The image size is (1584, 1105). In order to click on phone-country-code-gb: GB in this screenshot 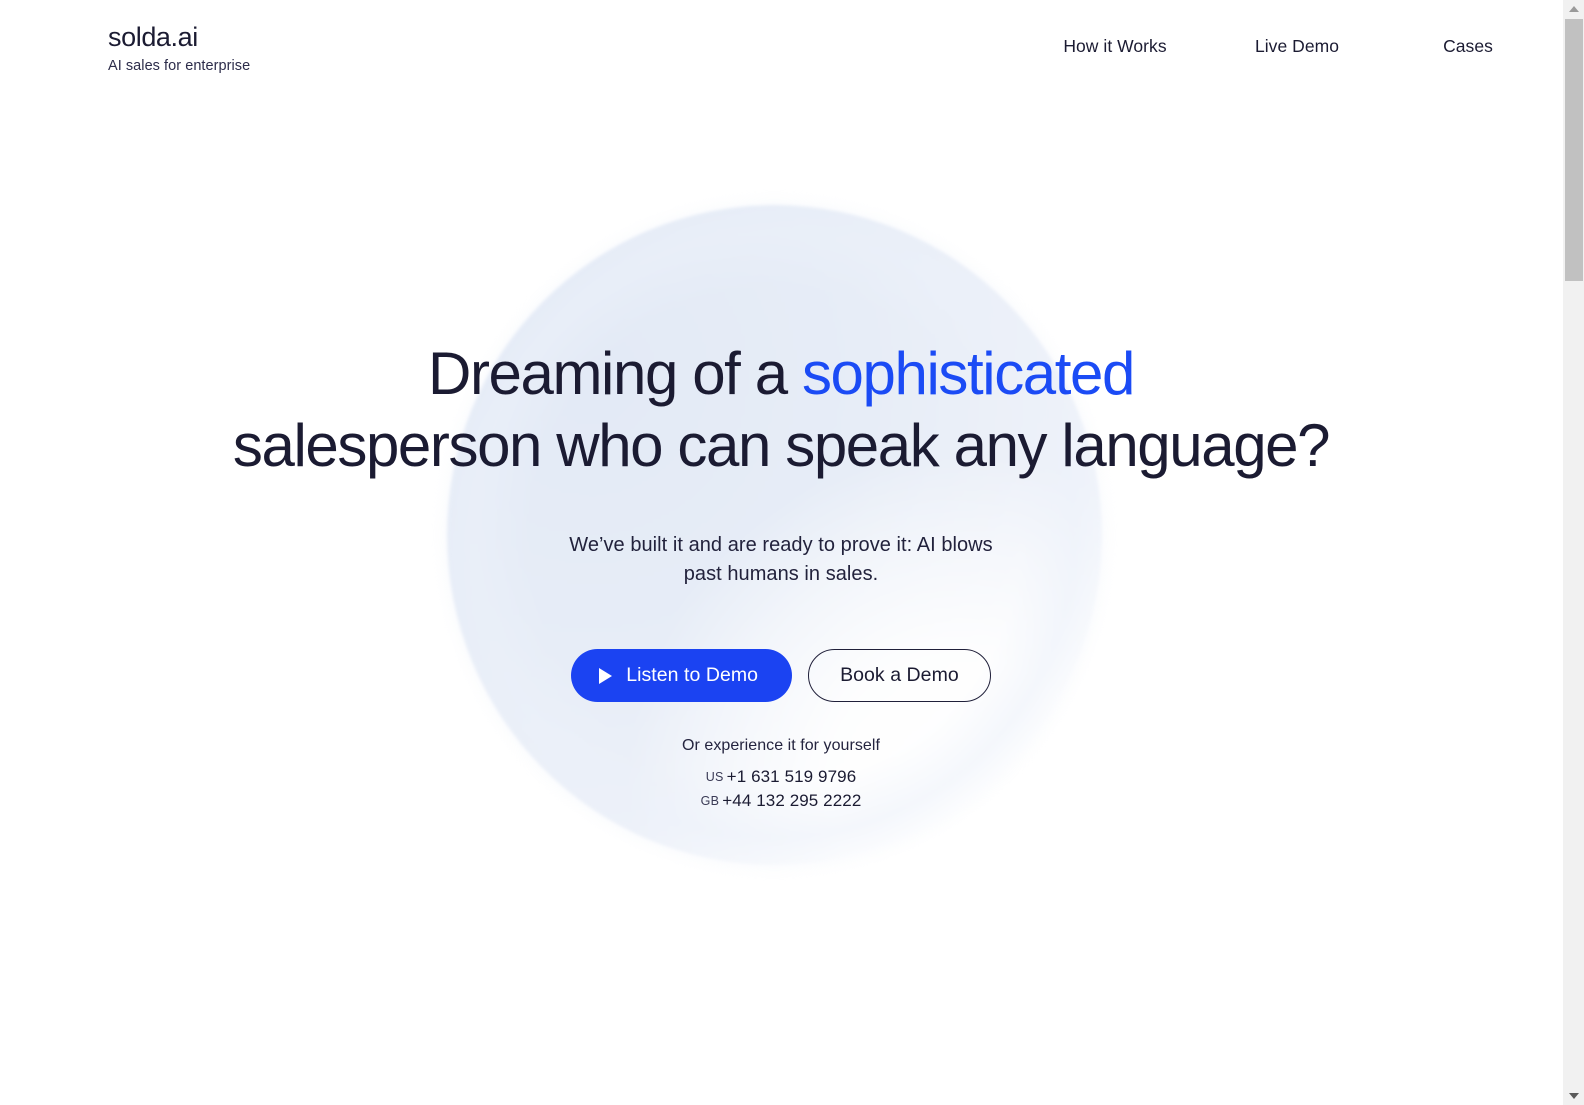, I will do `click(710, 801)`.